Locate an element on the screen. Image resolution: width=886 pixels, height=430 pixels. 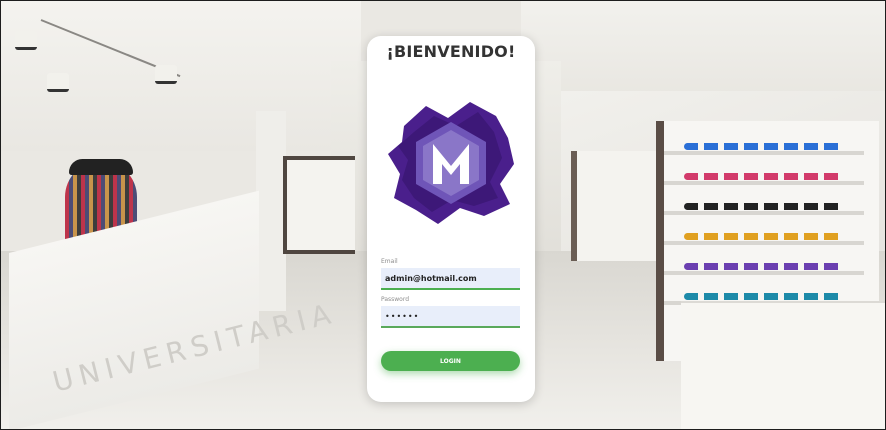
email-label: Email is located at coordinates (389, 261).